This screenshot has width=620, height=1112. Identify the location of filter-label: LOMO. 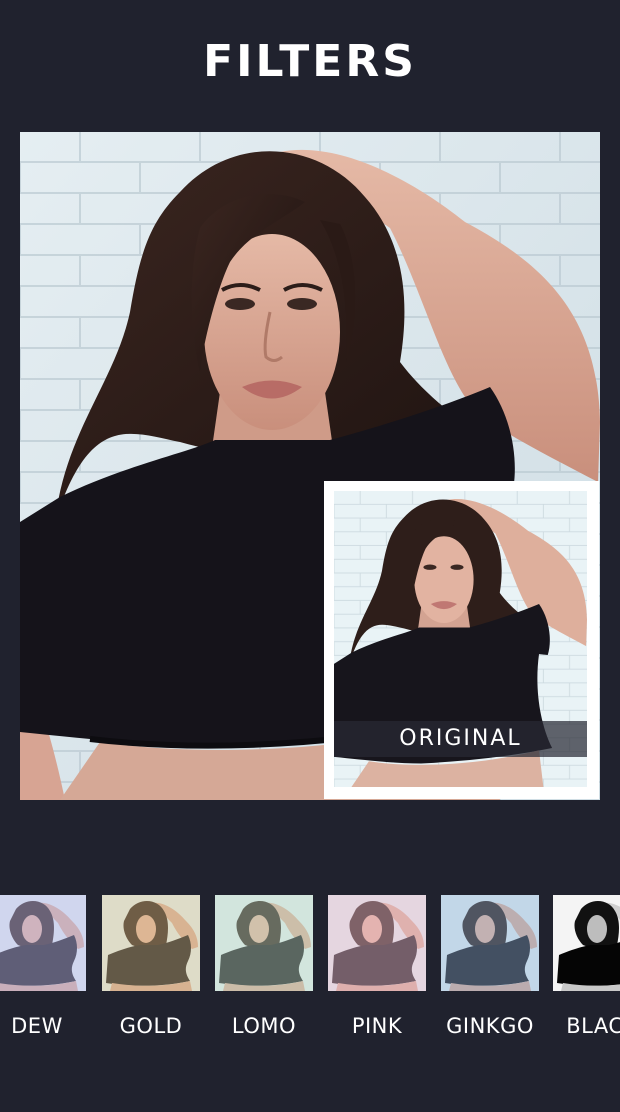
(264, 1026).